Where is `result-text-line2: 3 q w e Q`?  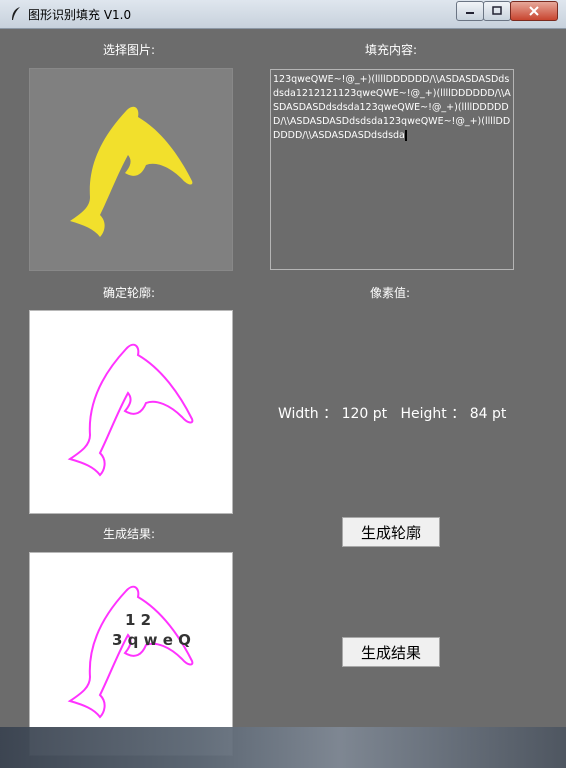
result-text-line2: 3 q w e Q is located at coordinates (151, 640).